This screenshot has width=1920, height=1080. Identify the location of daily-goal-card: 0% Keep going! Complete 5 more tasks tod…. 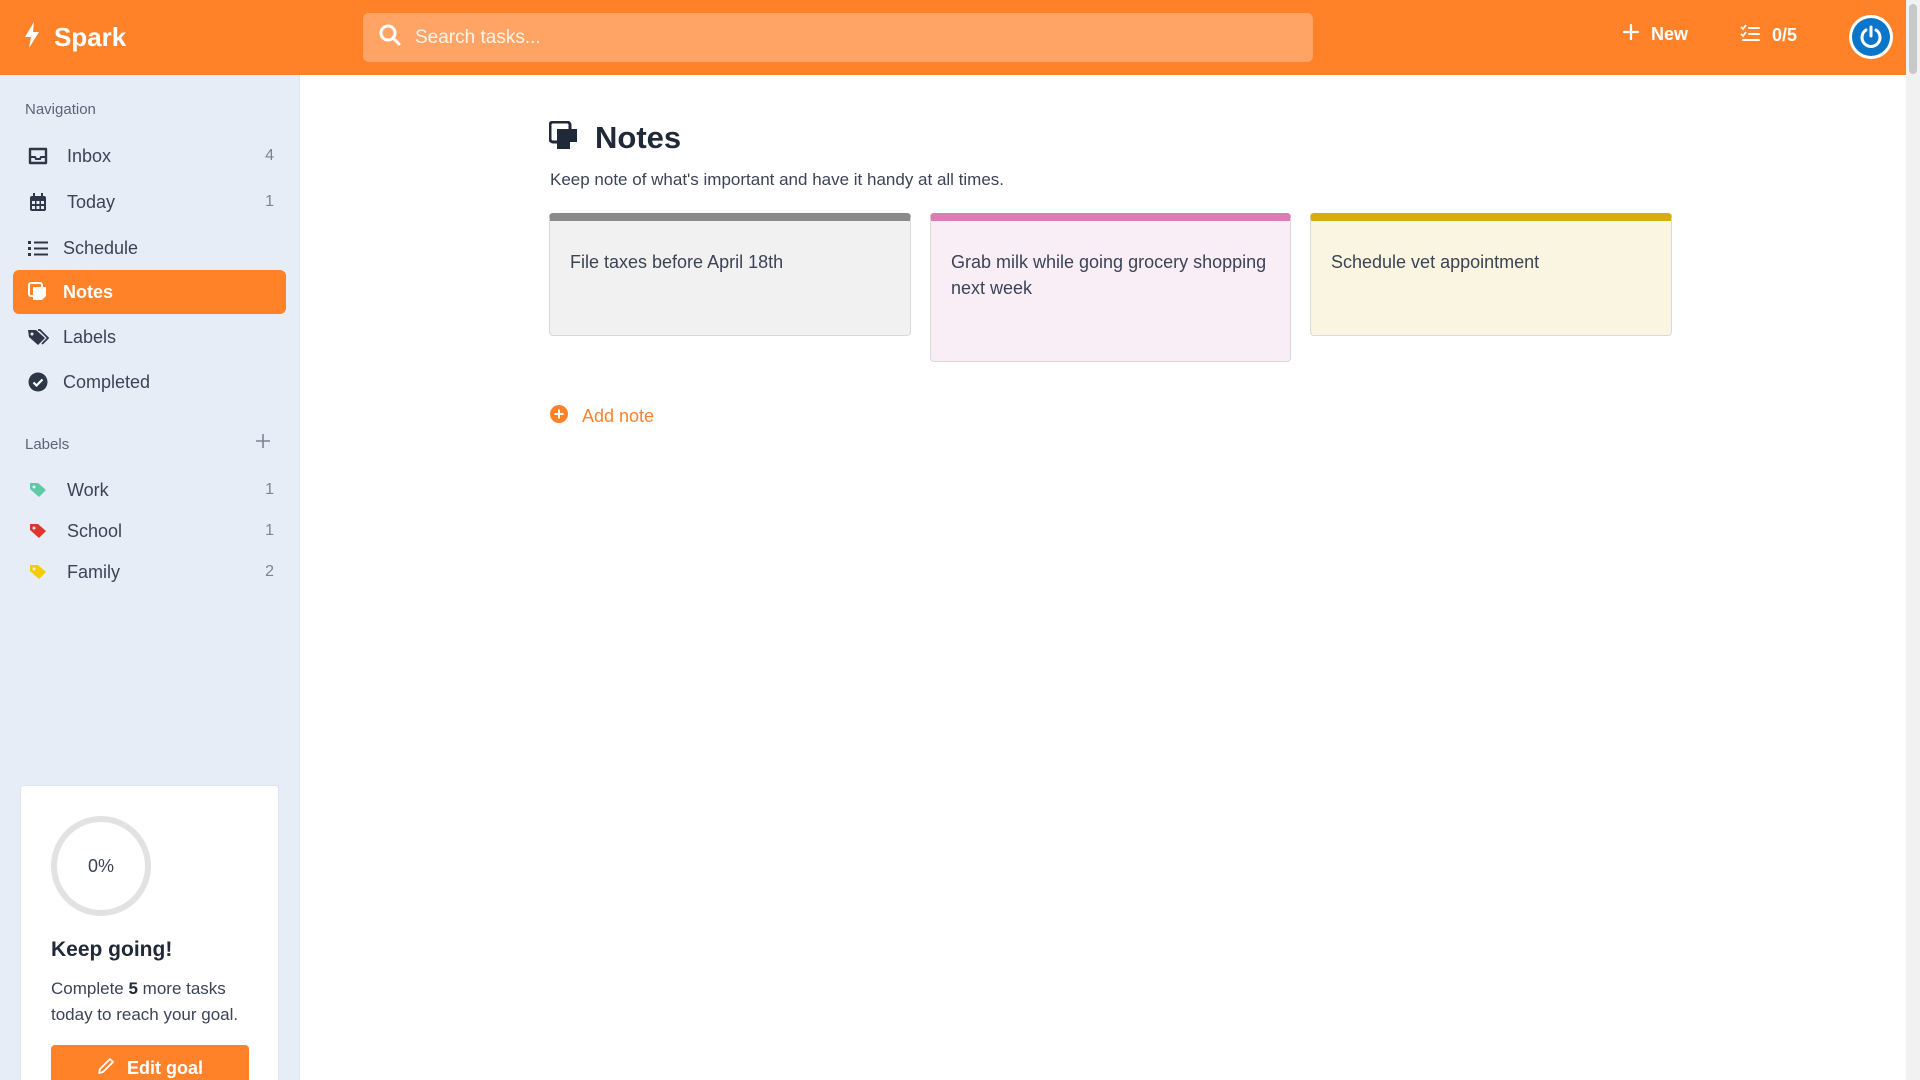
(149, 932).